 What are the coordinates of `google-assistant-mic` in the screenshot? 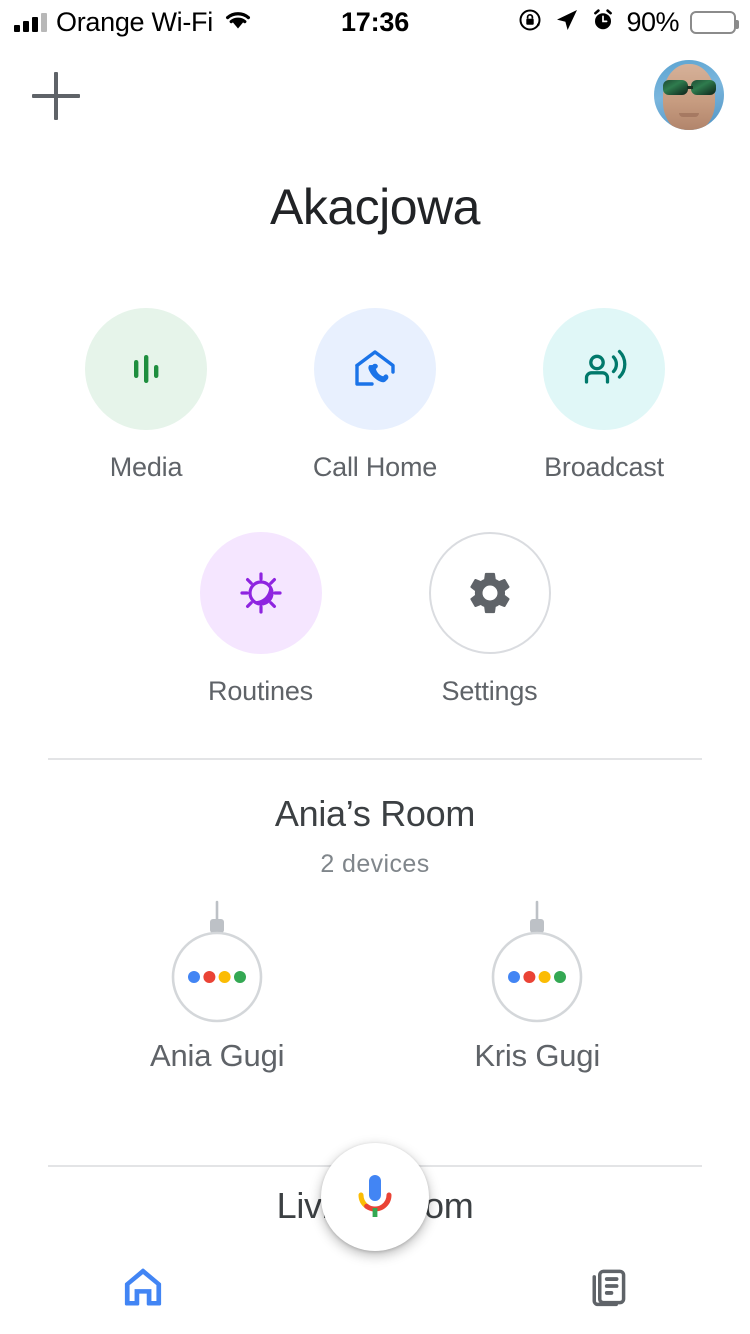 It's located at (375, 1196).